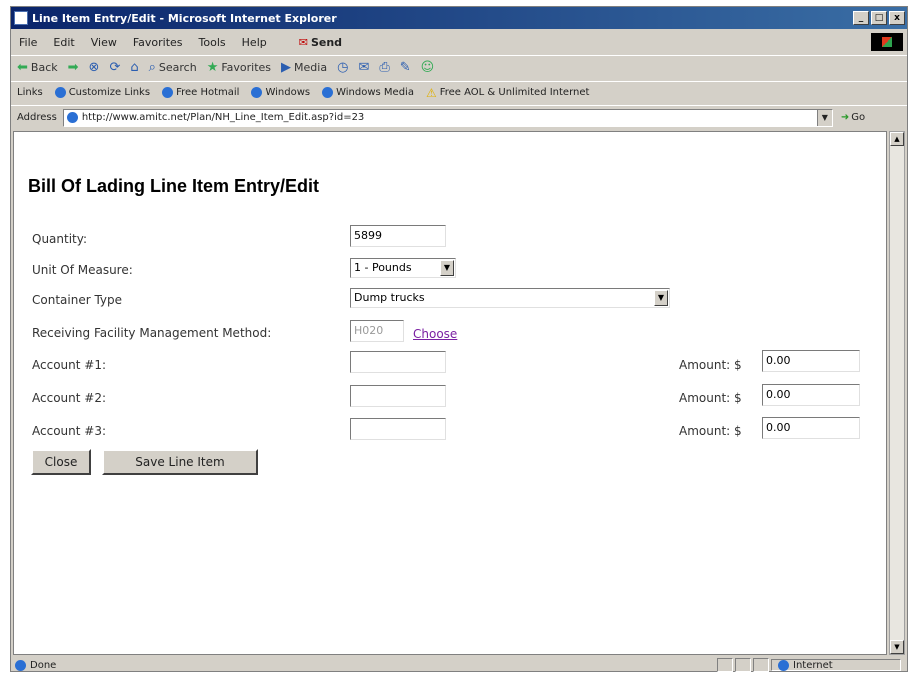 This screenshot has width=911, height=675. Describe the element at coordinates (104, 42) in the screenshot. I see `menu-view: View` at that location.